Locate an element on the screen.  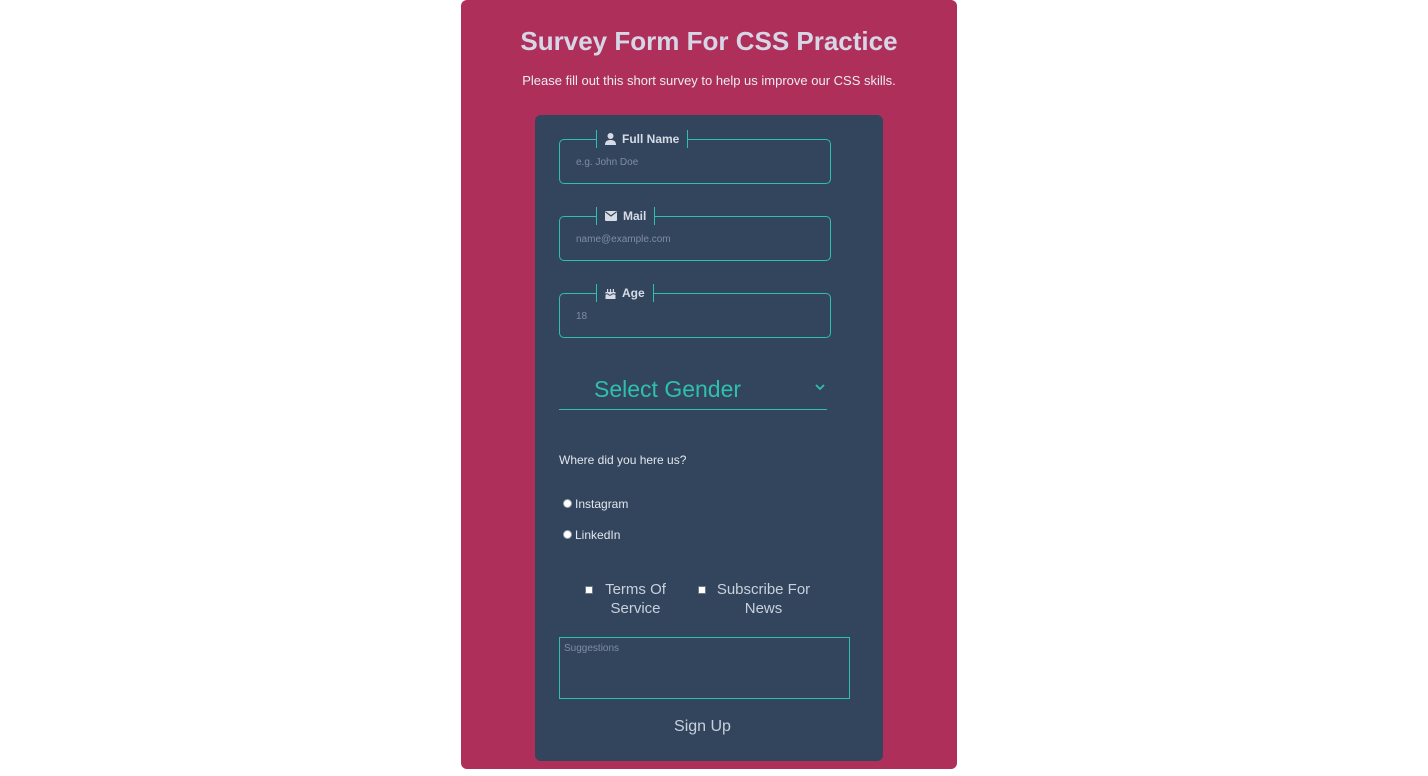
mail-legend: Mail is located at coordinates (626, 216).